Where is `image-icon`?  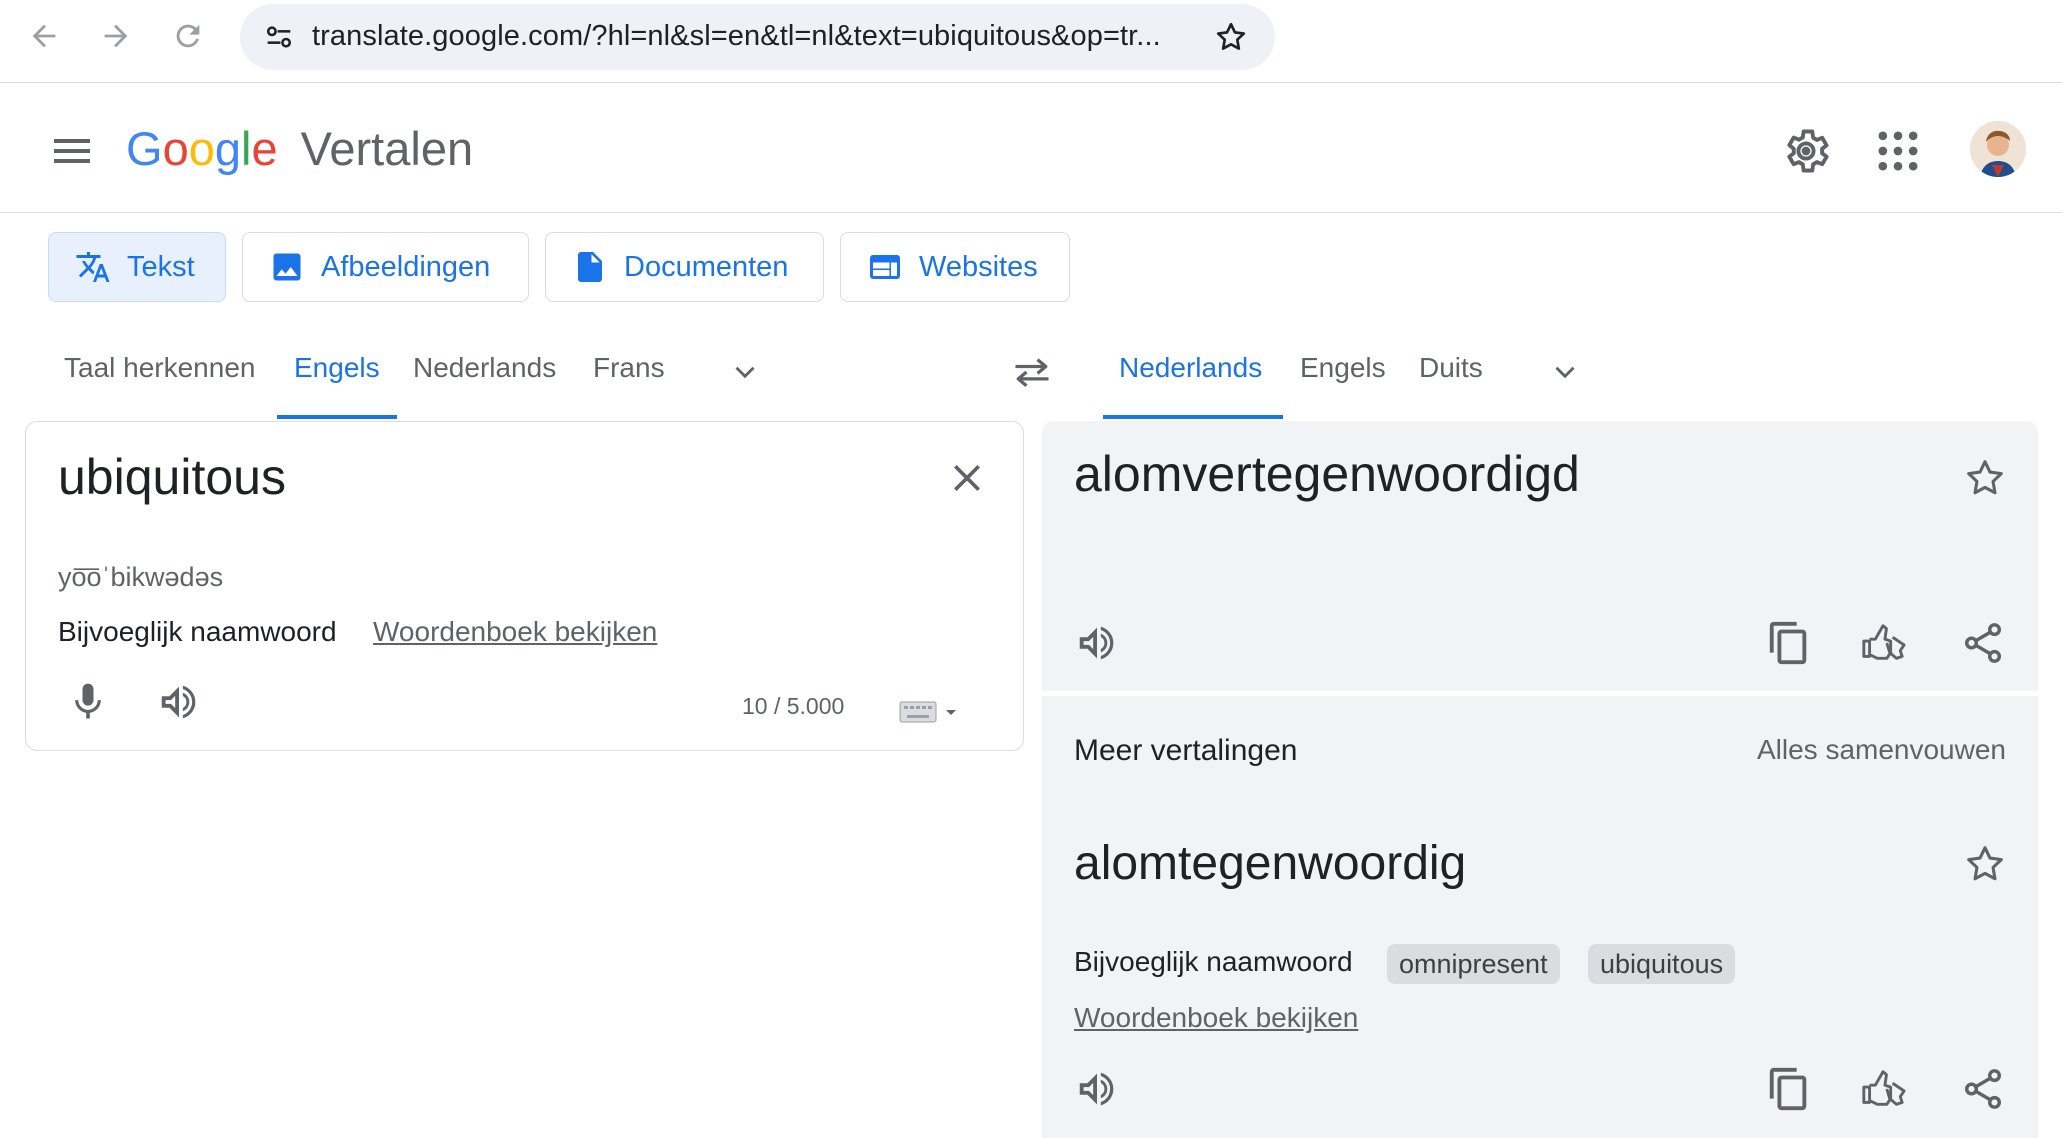
image-icon is located at coordinates (287, 267).